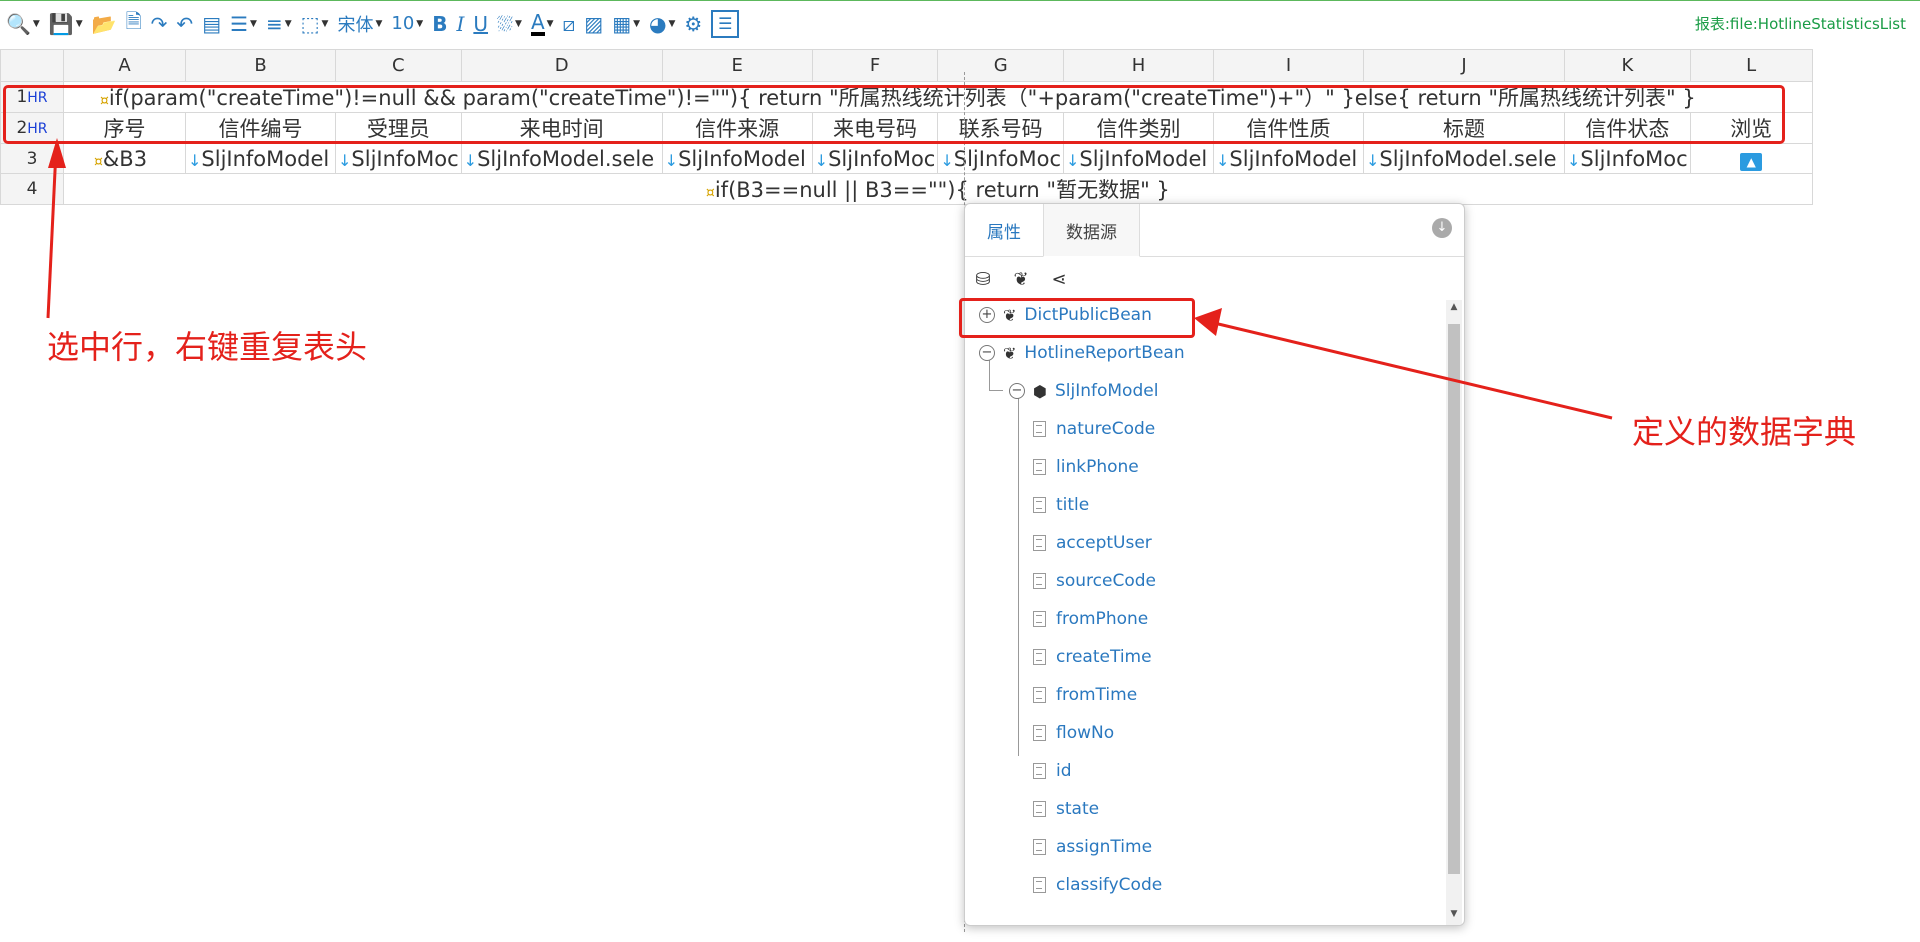 This screenshot has height=942, width=1920. Describe the element at coordinates (32, 158) in the screenshot. I see `row-header: 3` at that location.